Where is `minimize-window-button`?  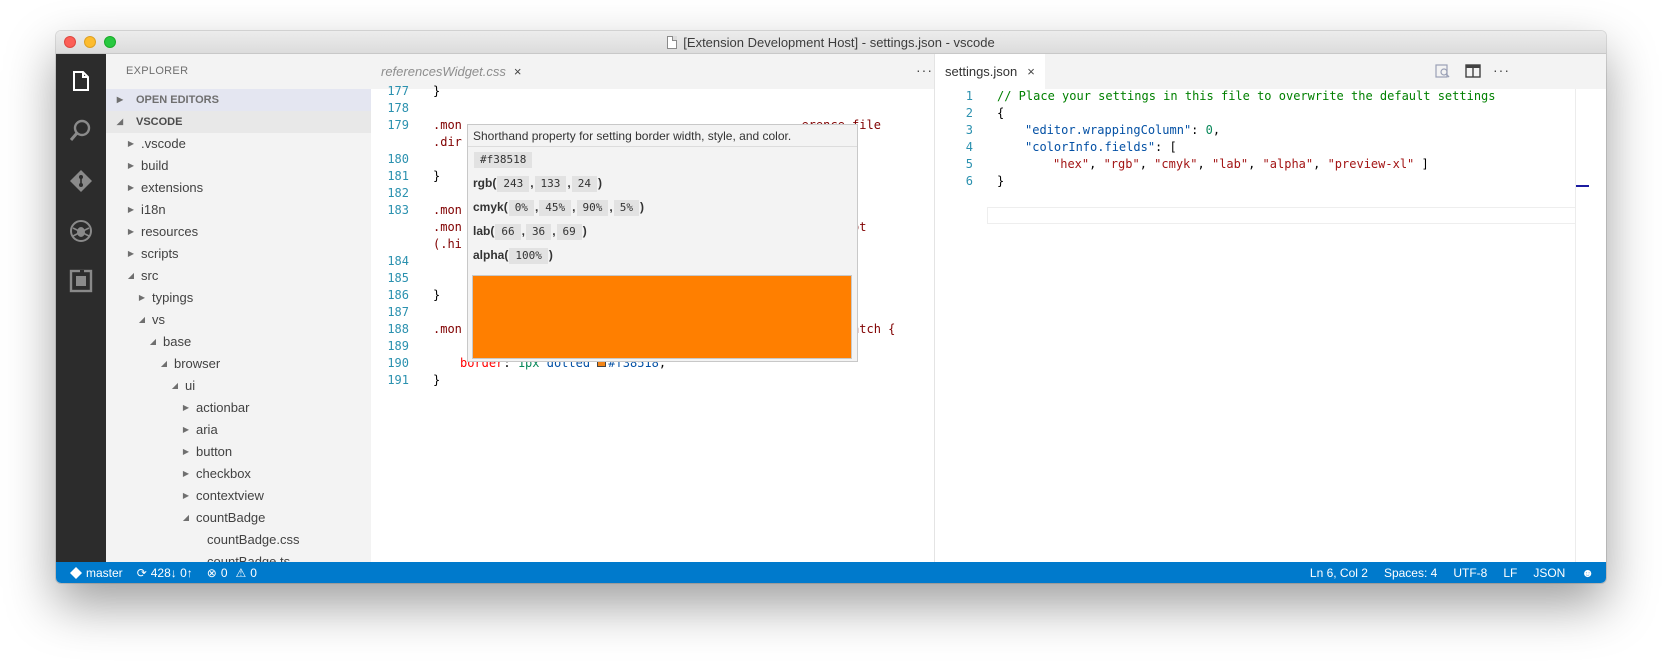
minimize-window-button is located at coordinates (90, 42).